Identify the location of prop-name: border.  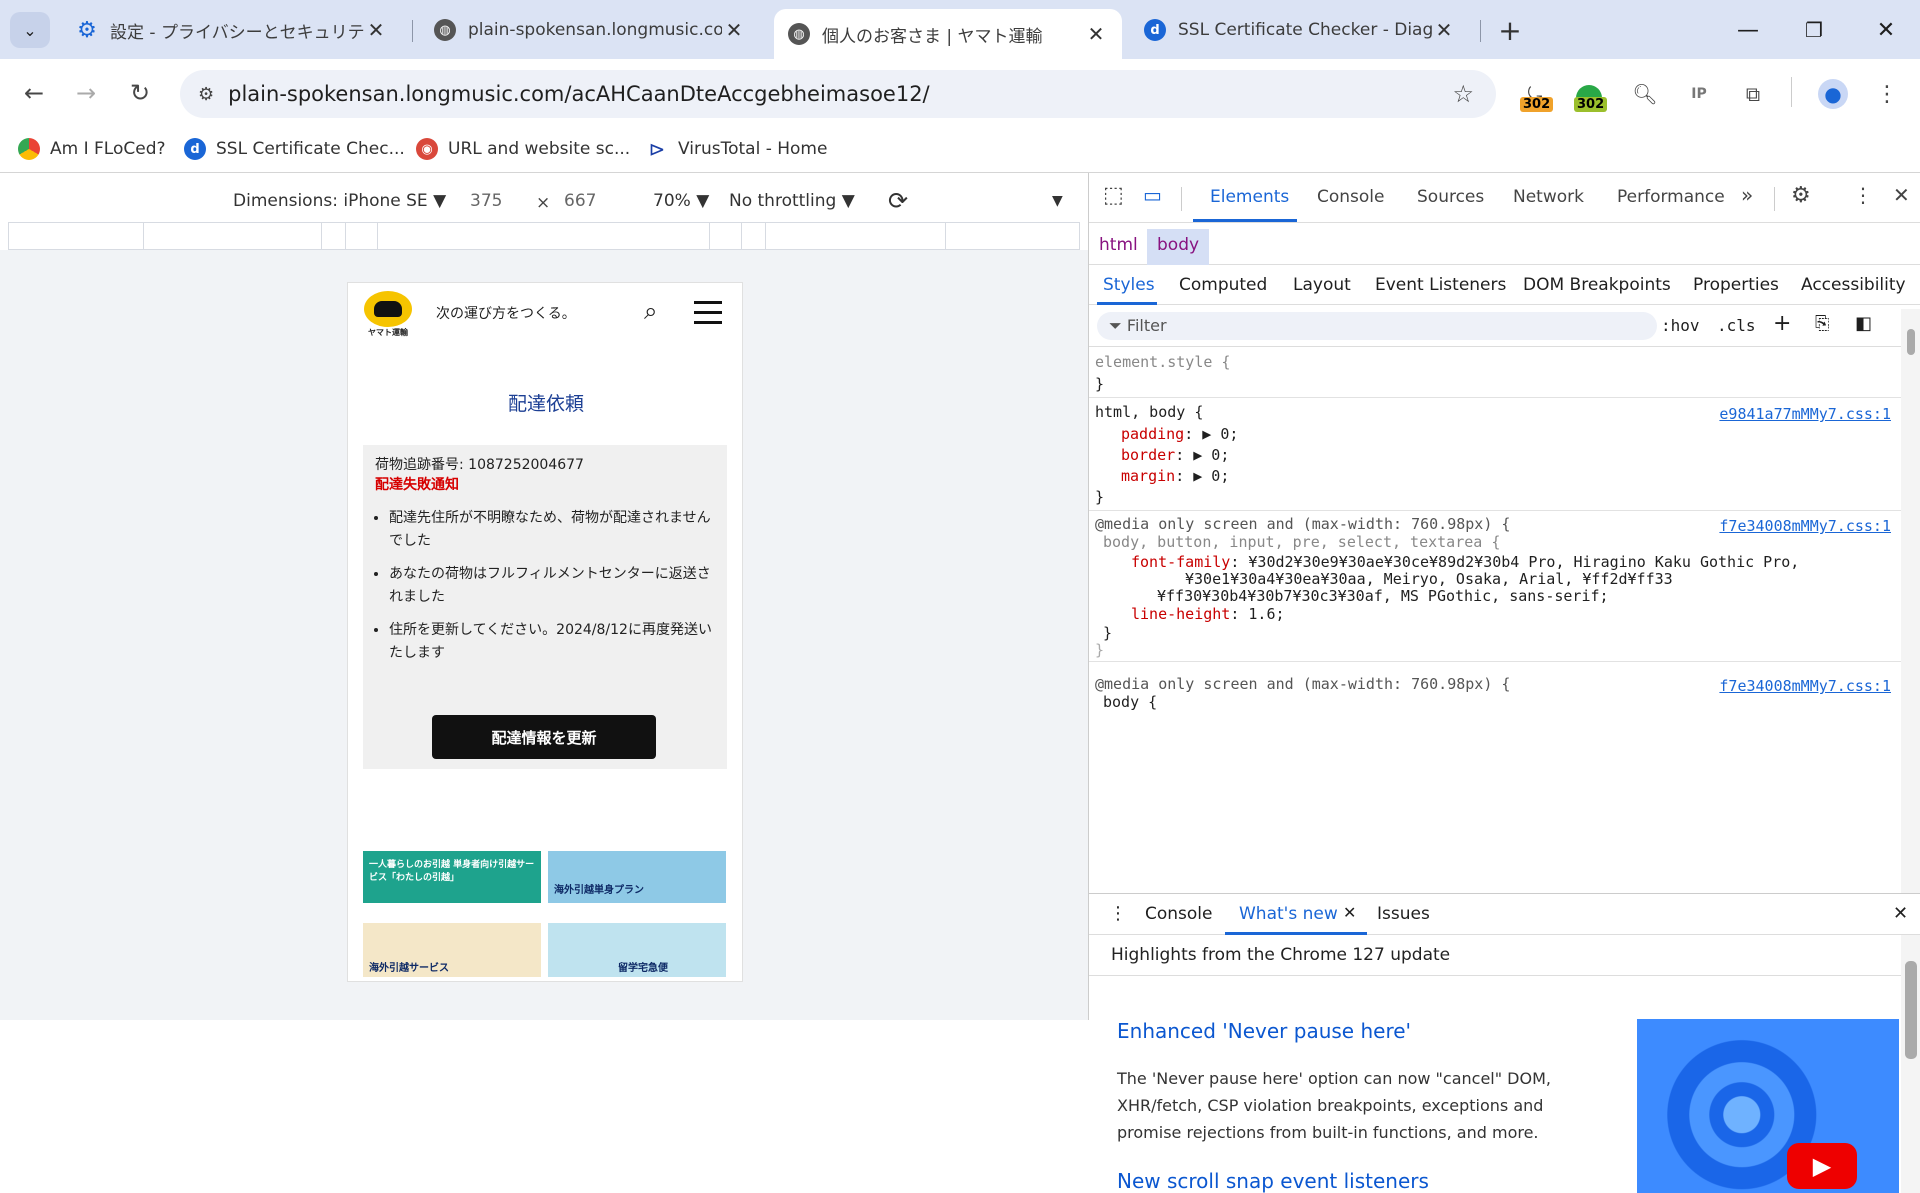
(1148, 455).